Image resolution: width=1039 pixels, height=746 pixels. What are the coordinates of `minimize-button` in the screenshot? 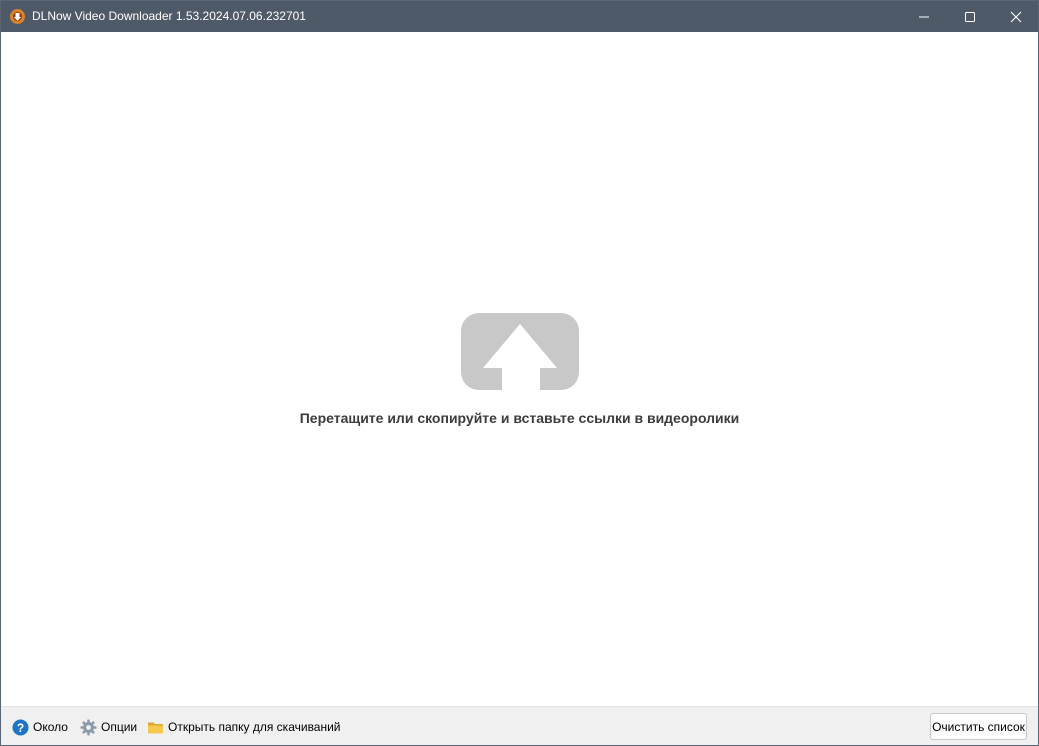 It's located at (924, 16).